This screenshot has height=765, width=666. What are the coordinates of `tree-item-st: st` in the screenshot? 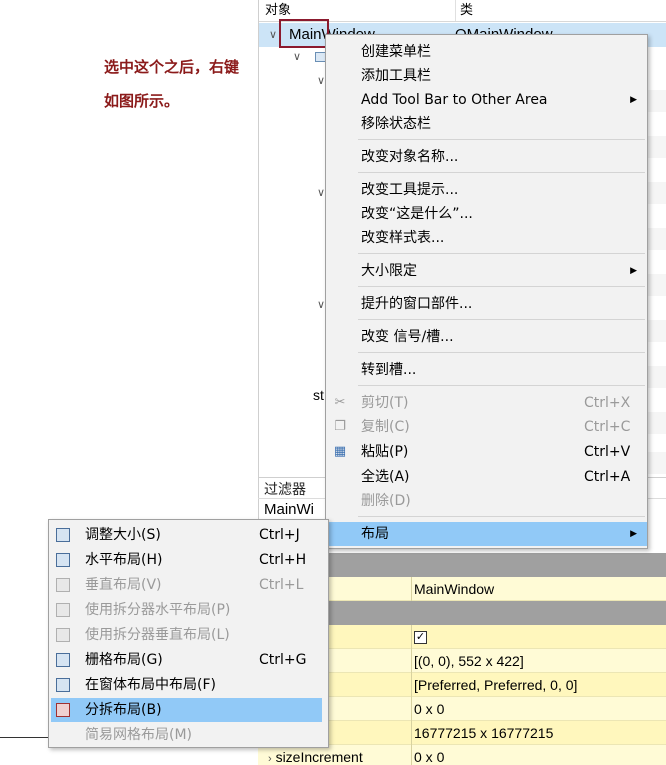 It's located at (318, 395).